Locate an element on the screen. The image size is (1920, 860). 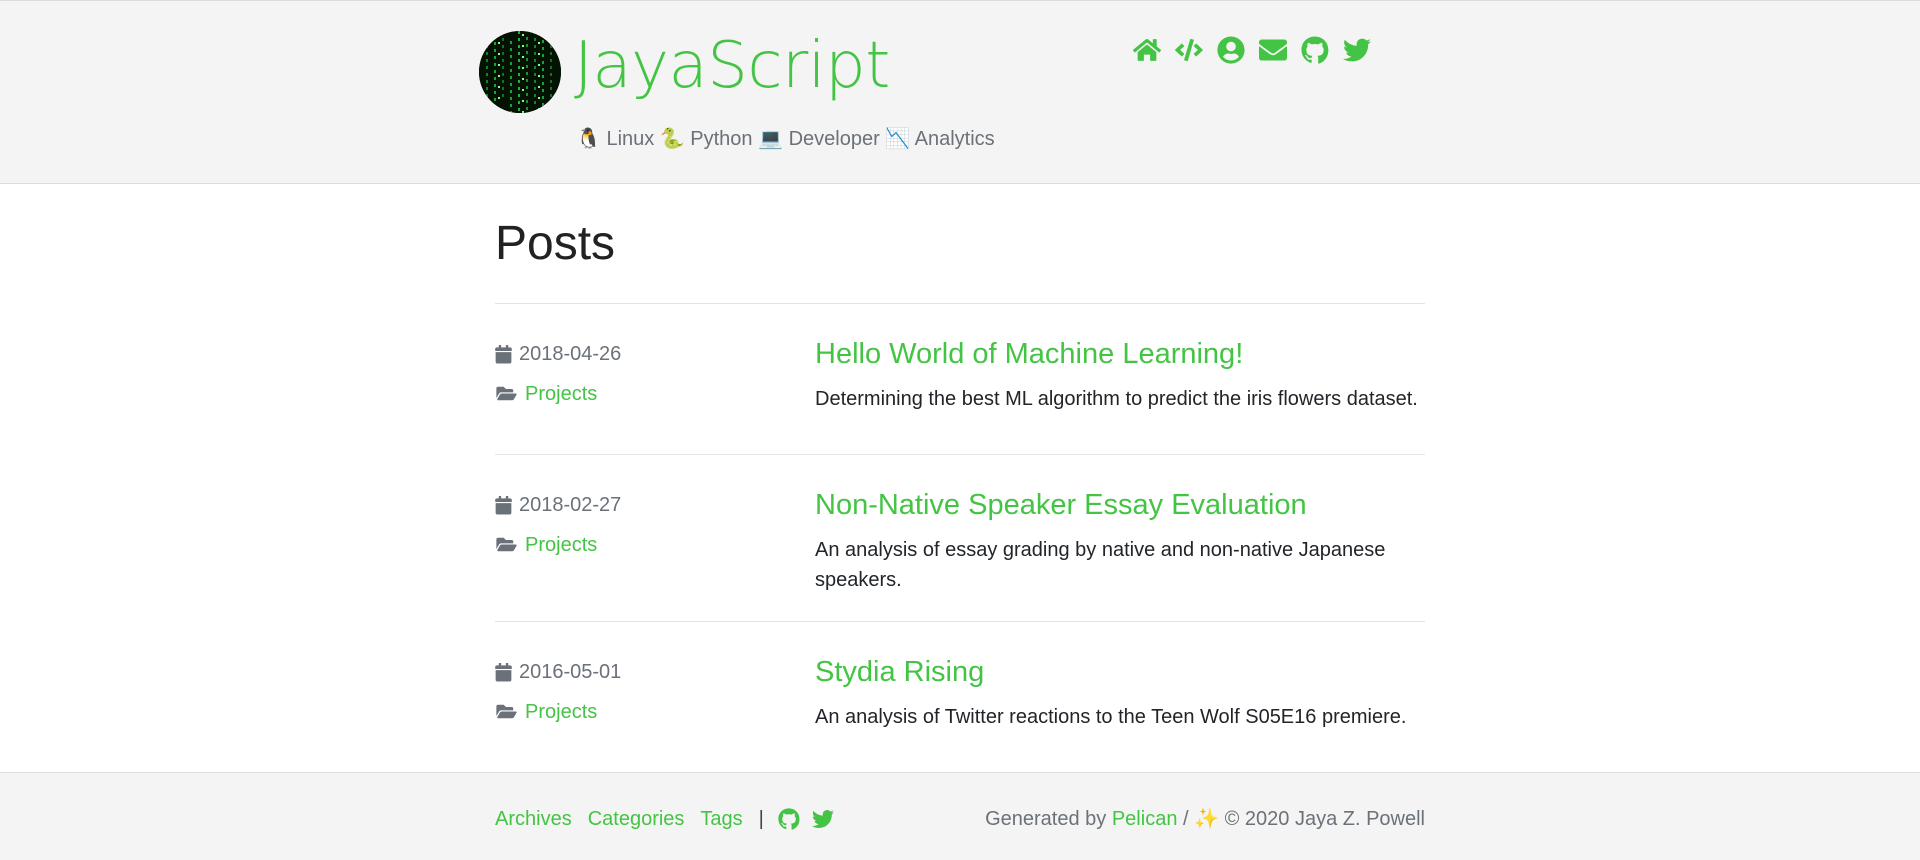
home-icon is located at coordinates (1147, 50).